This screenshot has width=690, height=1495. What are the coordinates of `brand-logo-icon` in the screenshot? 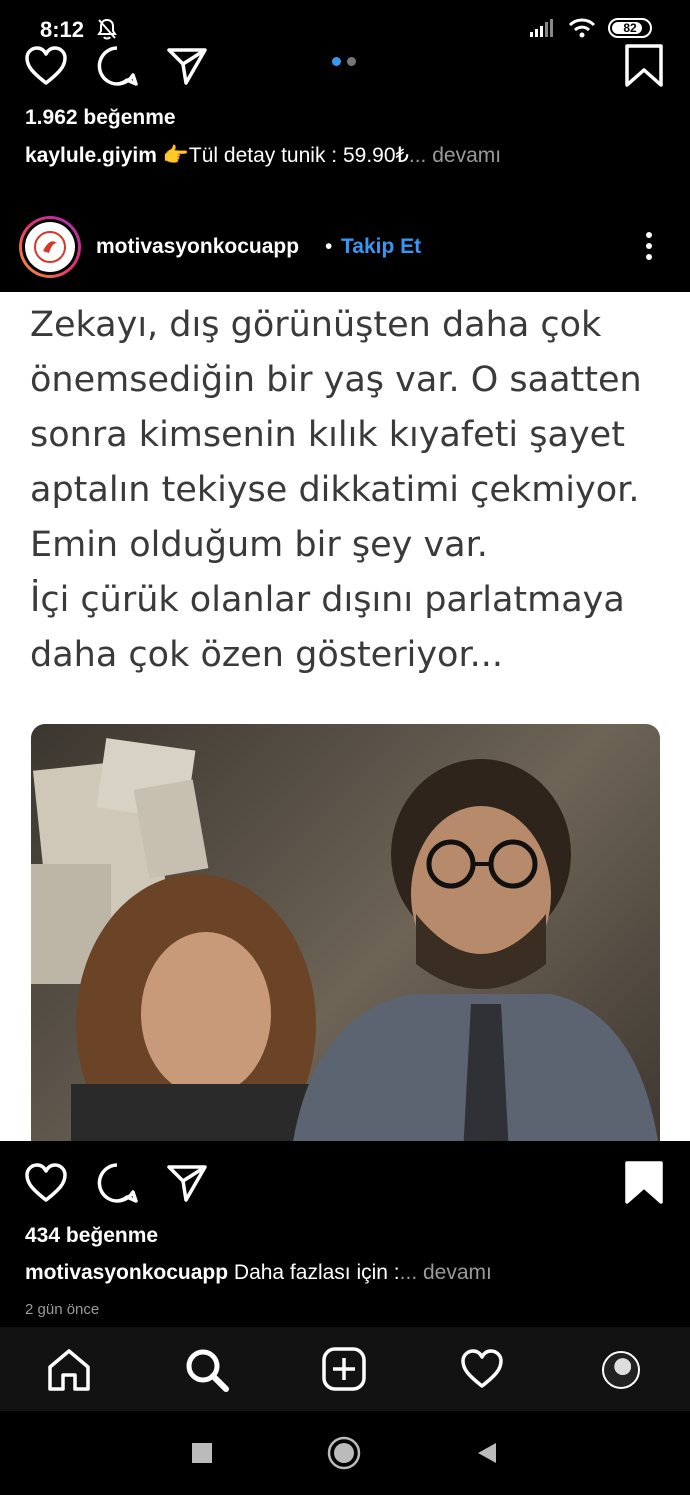 It's located at (50, 247).